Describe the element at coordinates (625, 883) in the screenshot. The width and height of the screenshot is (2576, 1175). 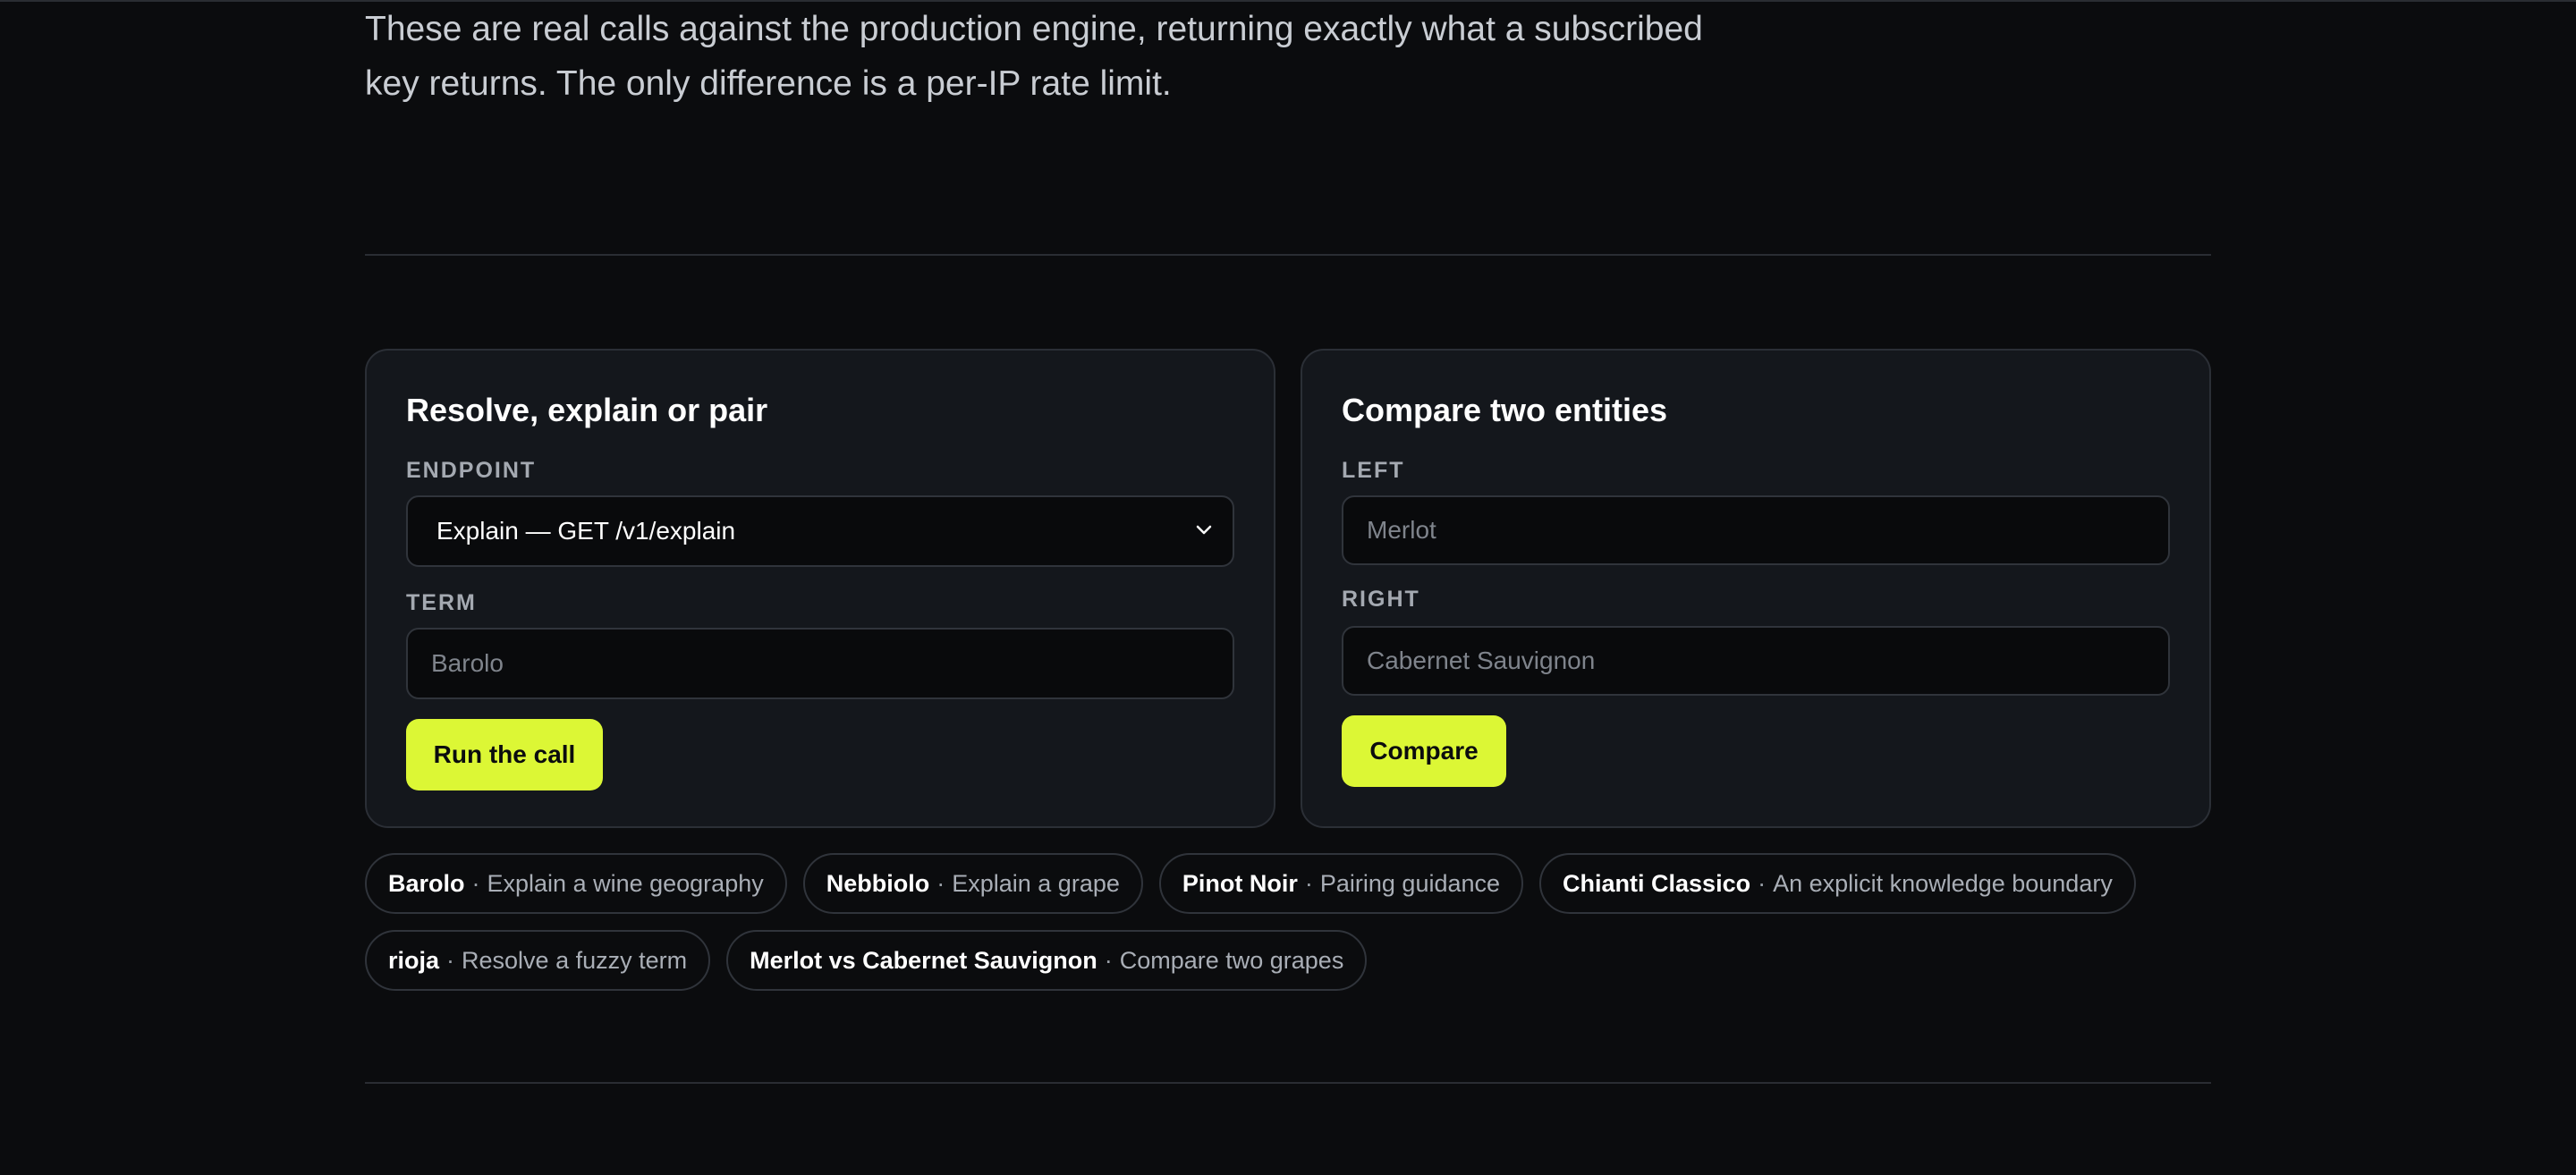
I see `chip-description: Explain a wine geography` at that location.